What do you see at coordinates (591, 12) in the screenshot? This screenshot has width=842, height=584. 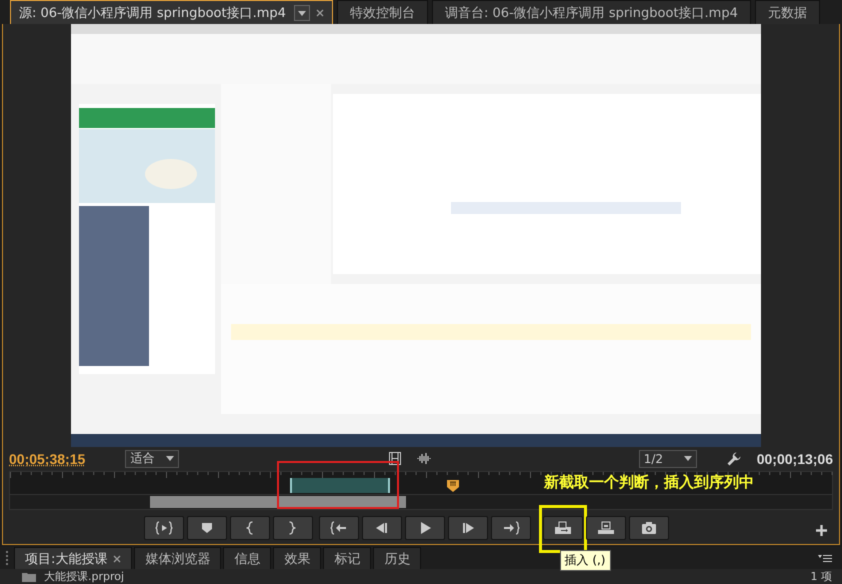 I see `panel-tab: 调音台: 06-微信小程序调用 springboot接口.mp4` at bounding box center [591, 12].